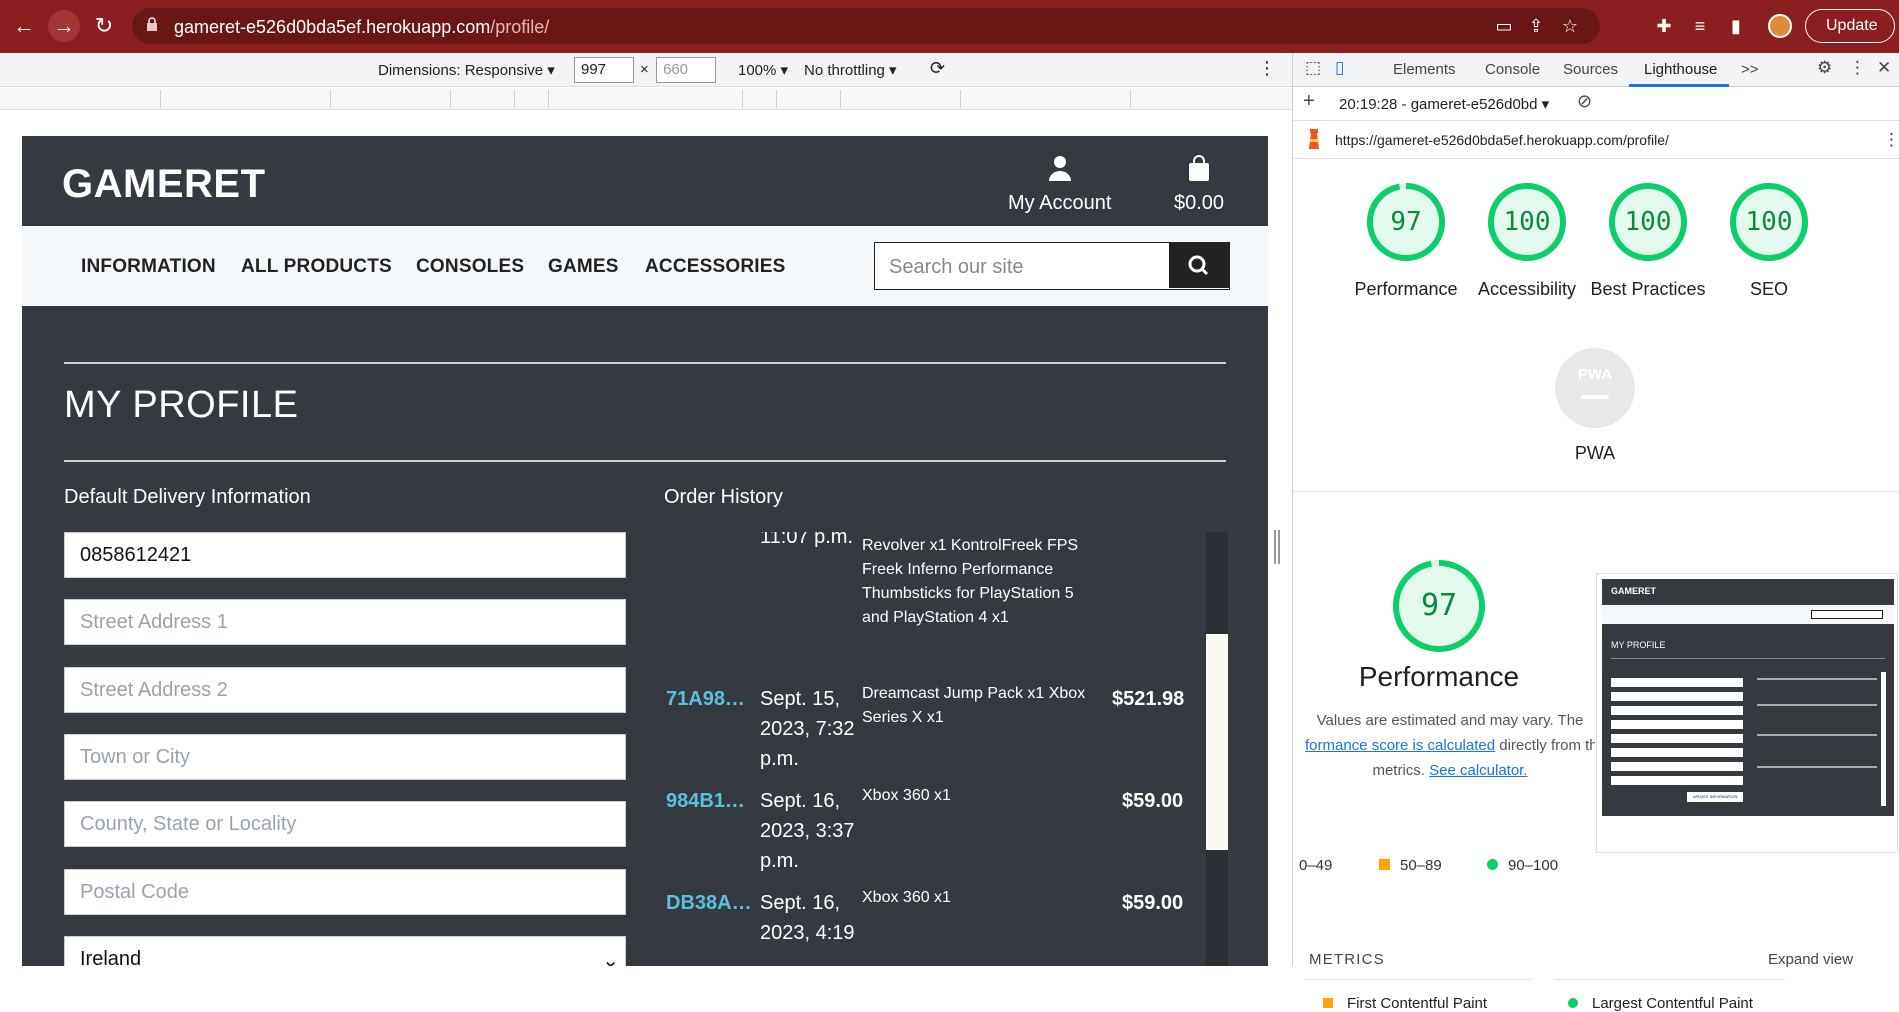 This screenshot has width=1899, height=1012. I want to click on tab-sources: Sources, so click(1590, 69).